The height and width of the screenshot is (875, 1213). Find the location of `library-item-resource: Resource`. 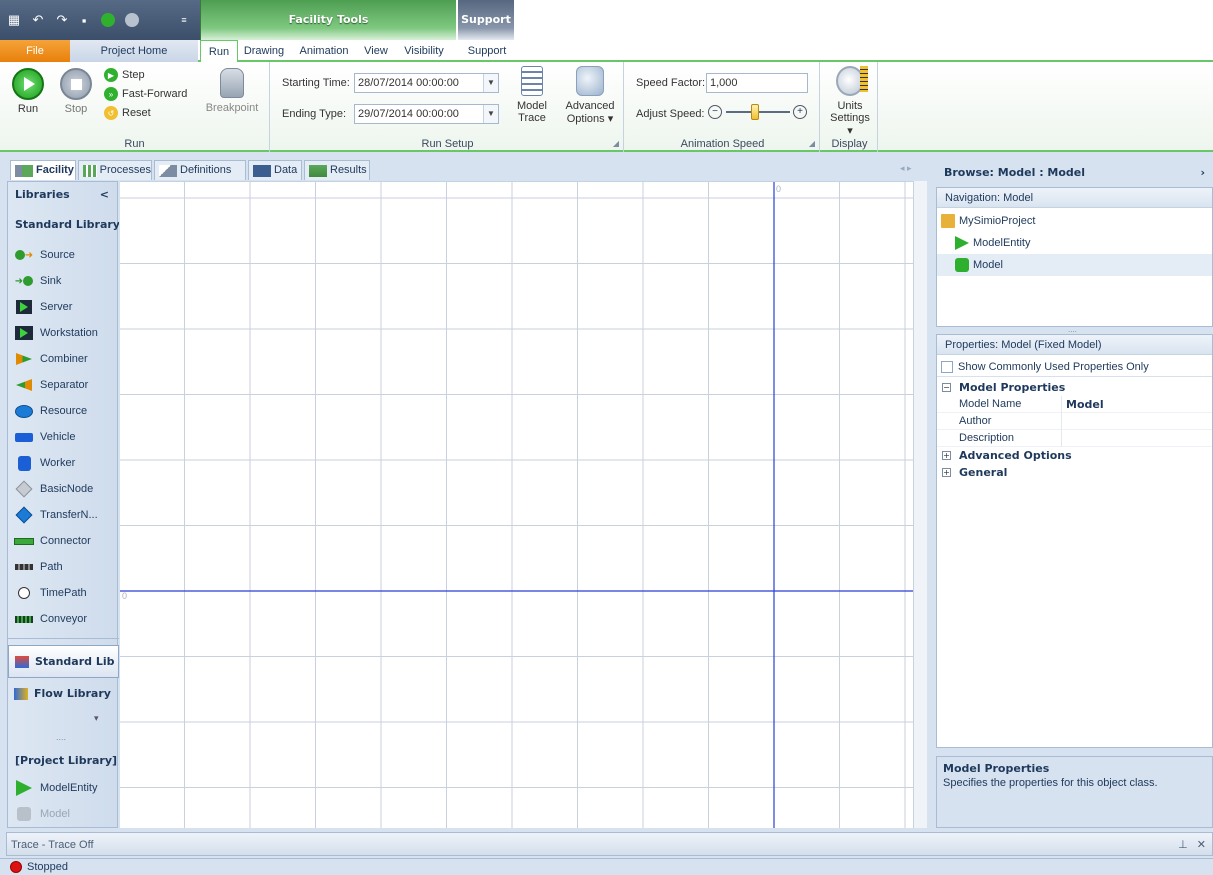

library-item-resource: Resource is located at coordinates (63, 411).